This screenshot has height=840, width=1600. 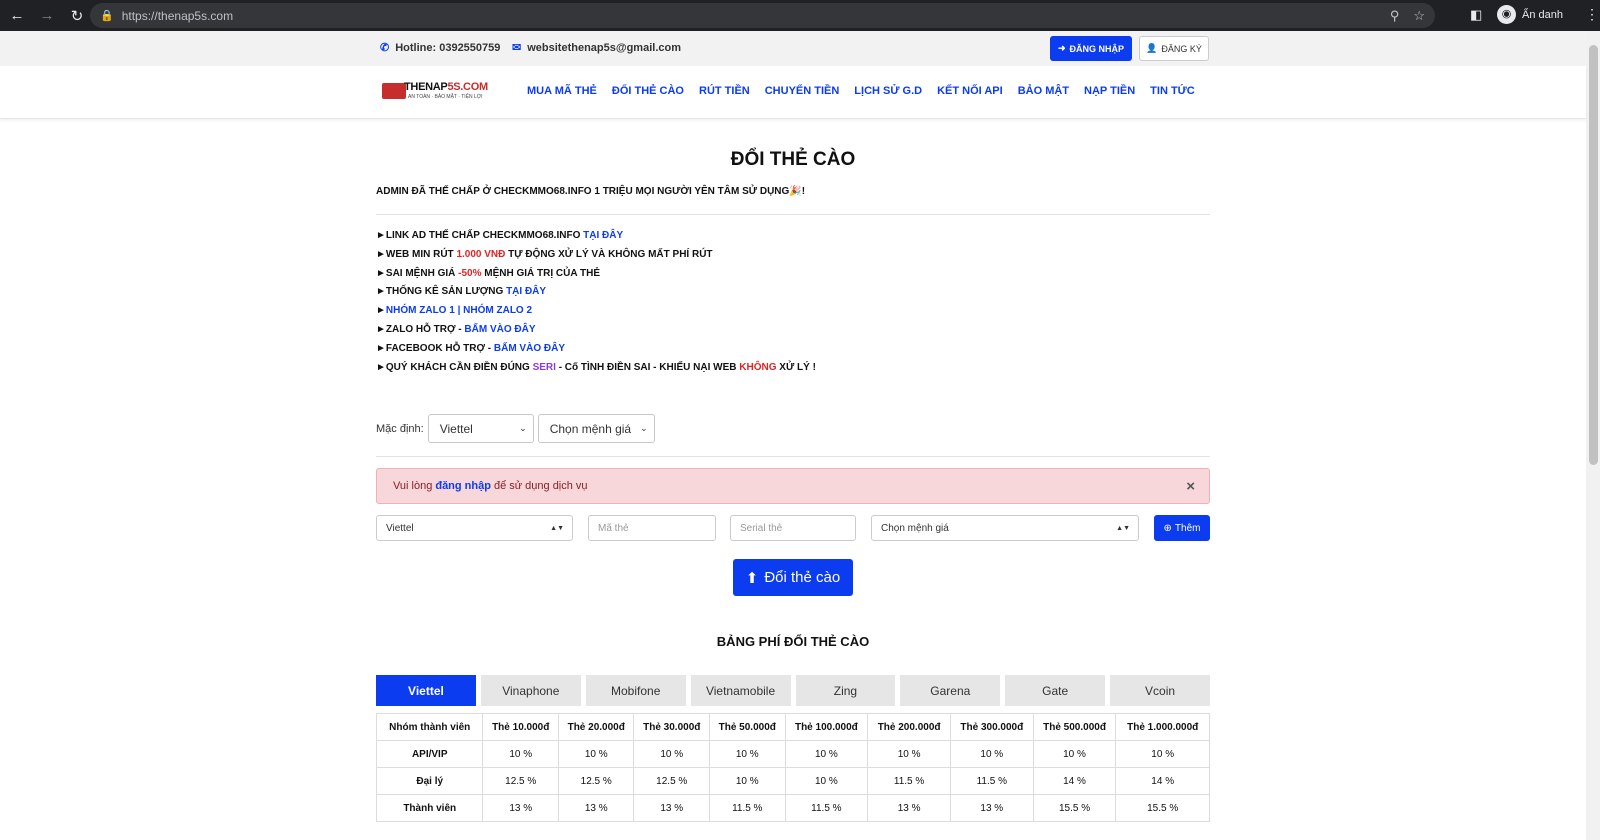 What do you see at coordinates (463, 486) in the screenshot?
I see `alert-login-link: đăng nhập` at bounding box center [463, 486].